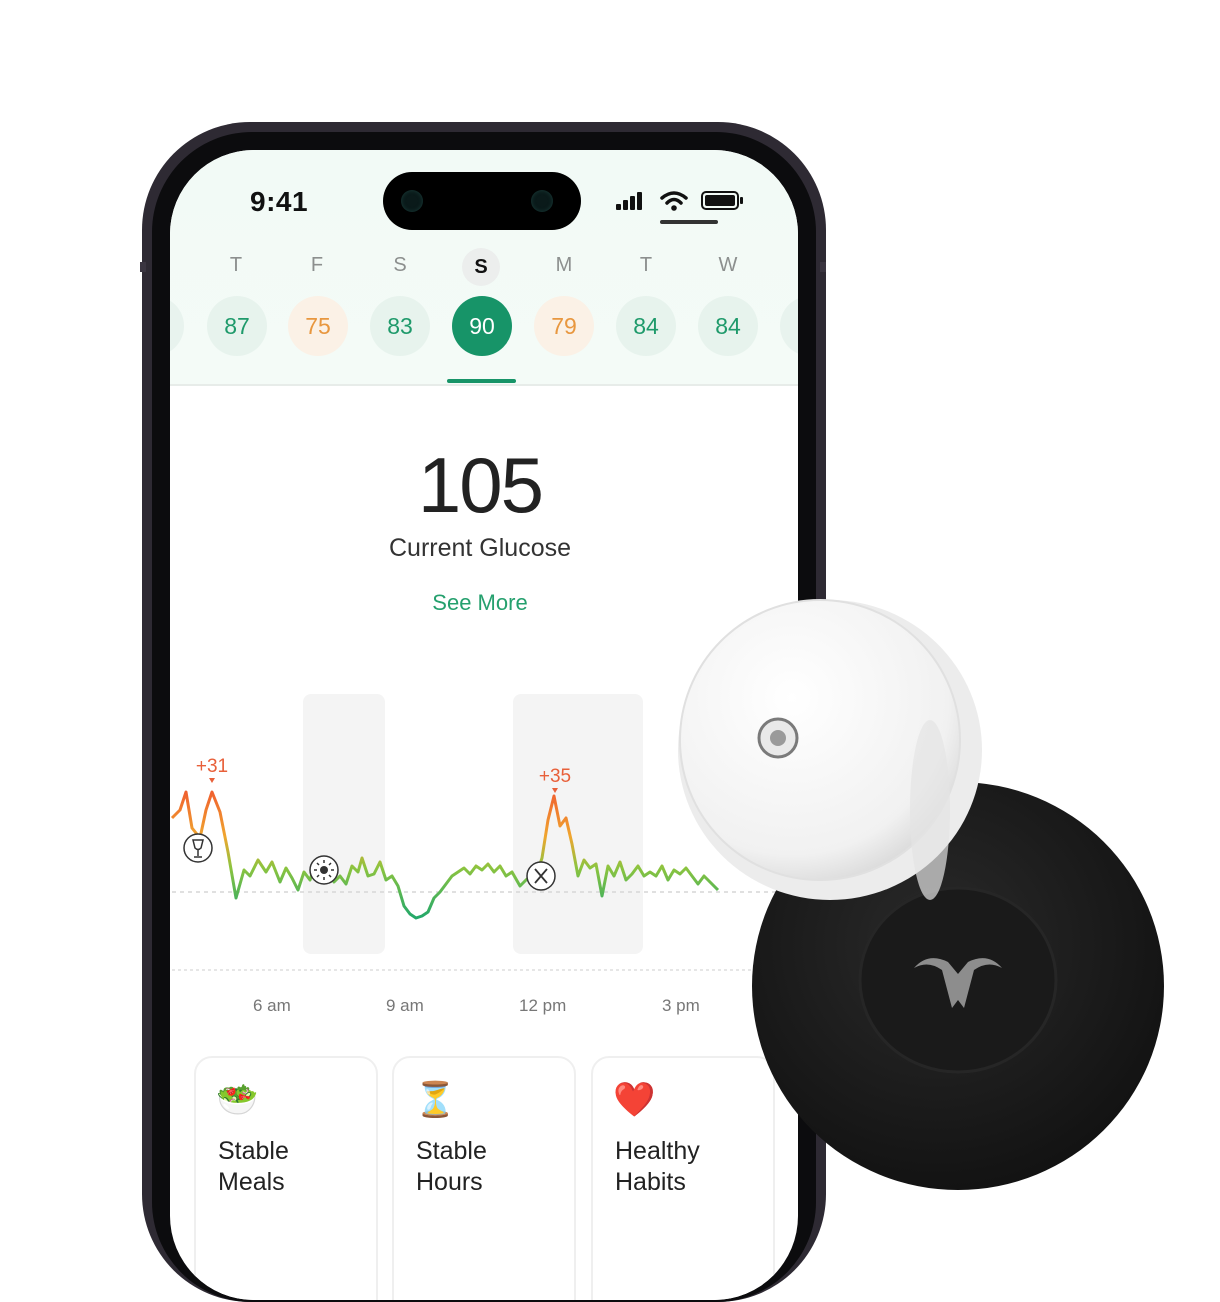 This screenshot has width=1220, height=1302. Describe the element at coordinates (212, 780) in the screenshot. I see `spike-marker` at that location.